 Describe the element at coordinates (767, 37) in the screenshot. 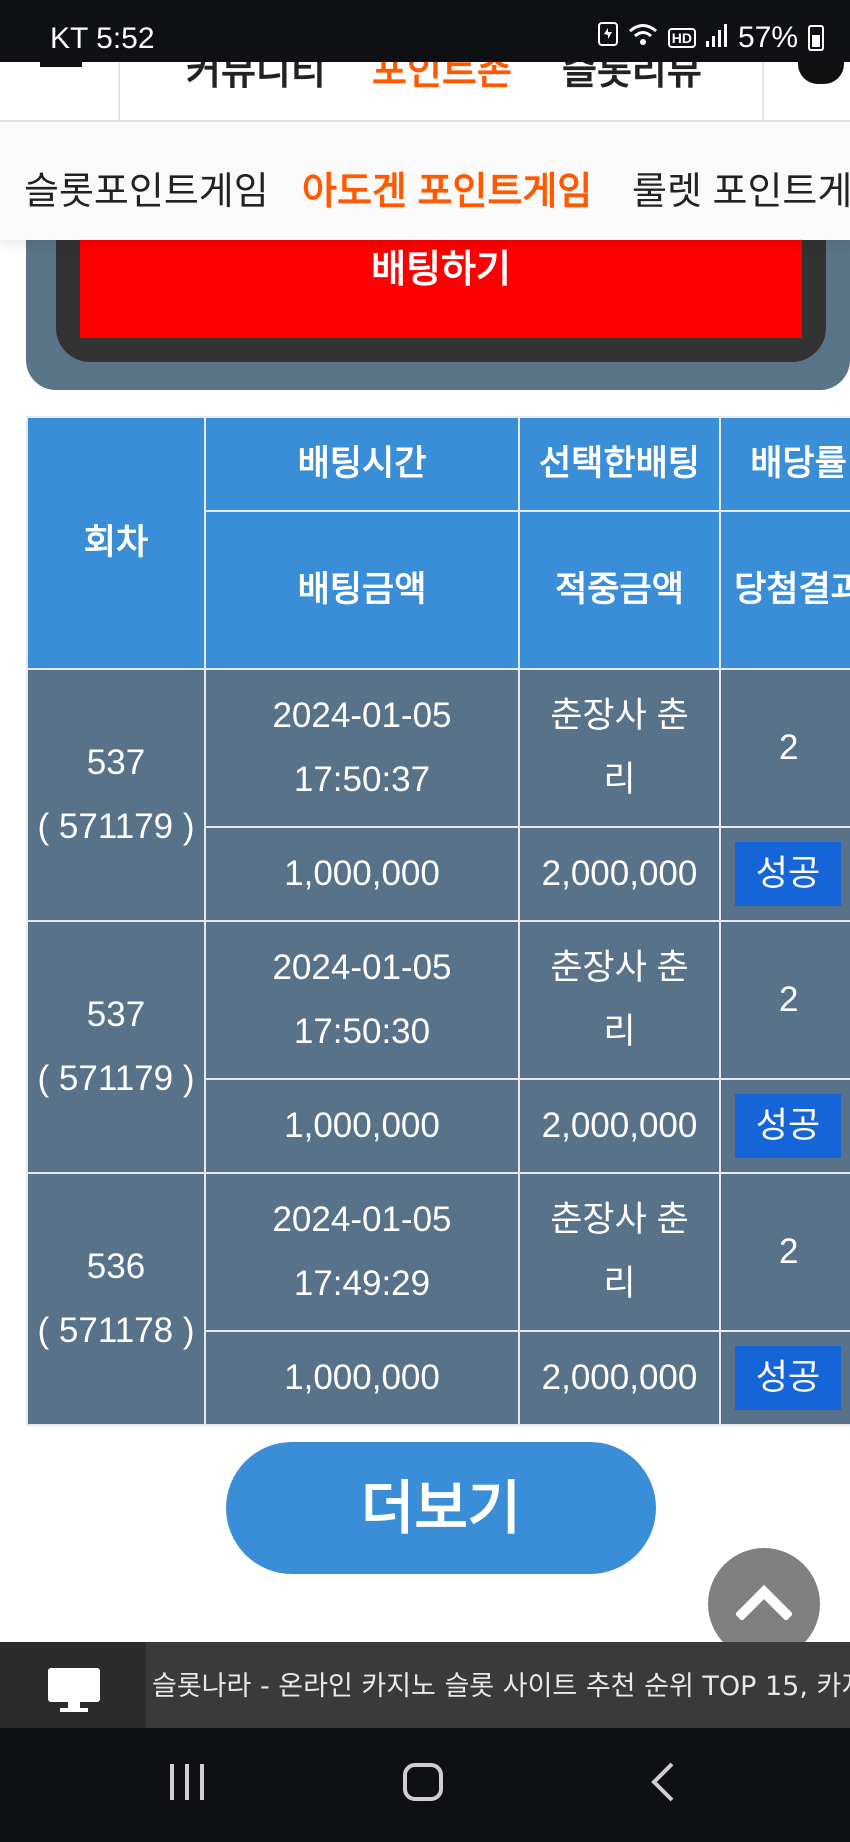

I see `battery-percent: 57%` at that location.